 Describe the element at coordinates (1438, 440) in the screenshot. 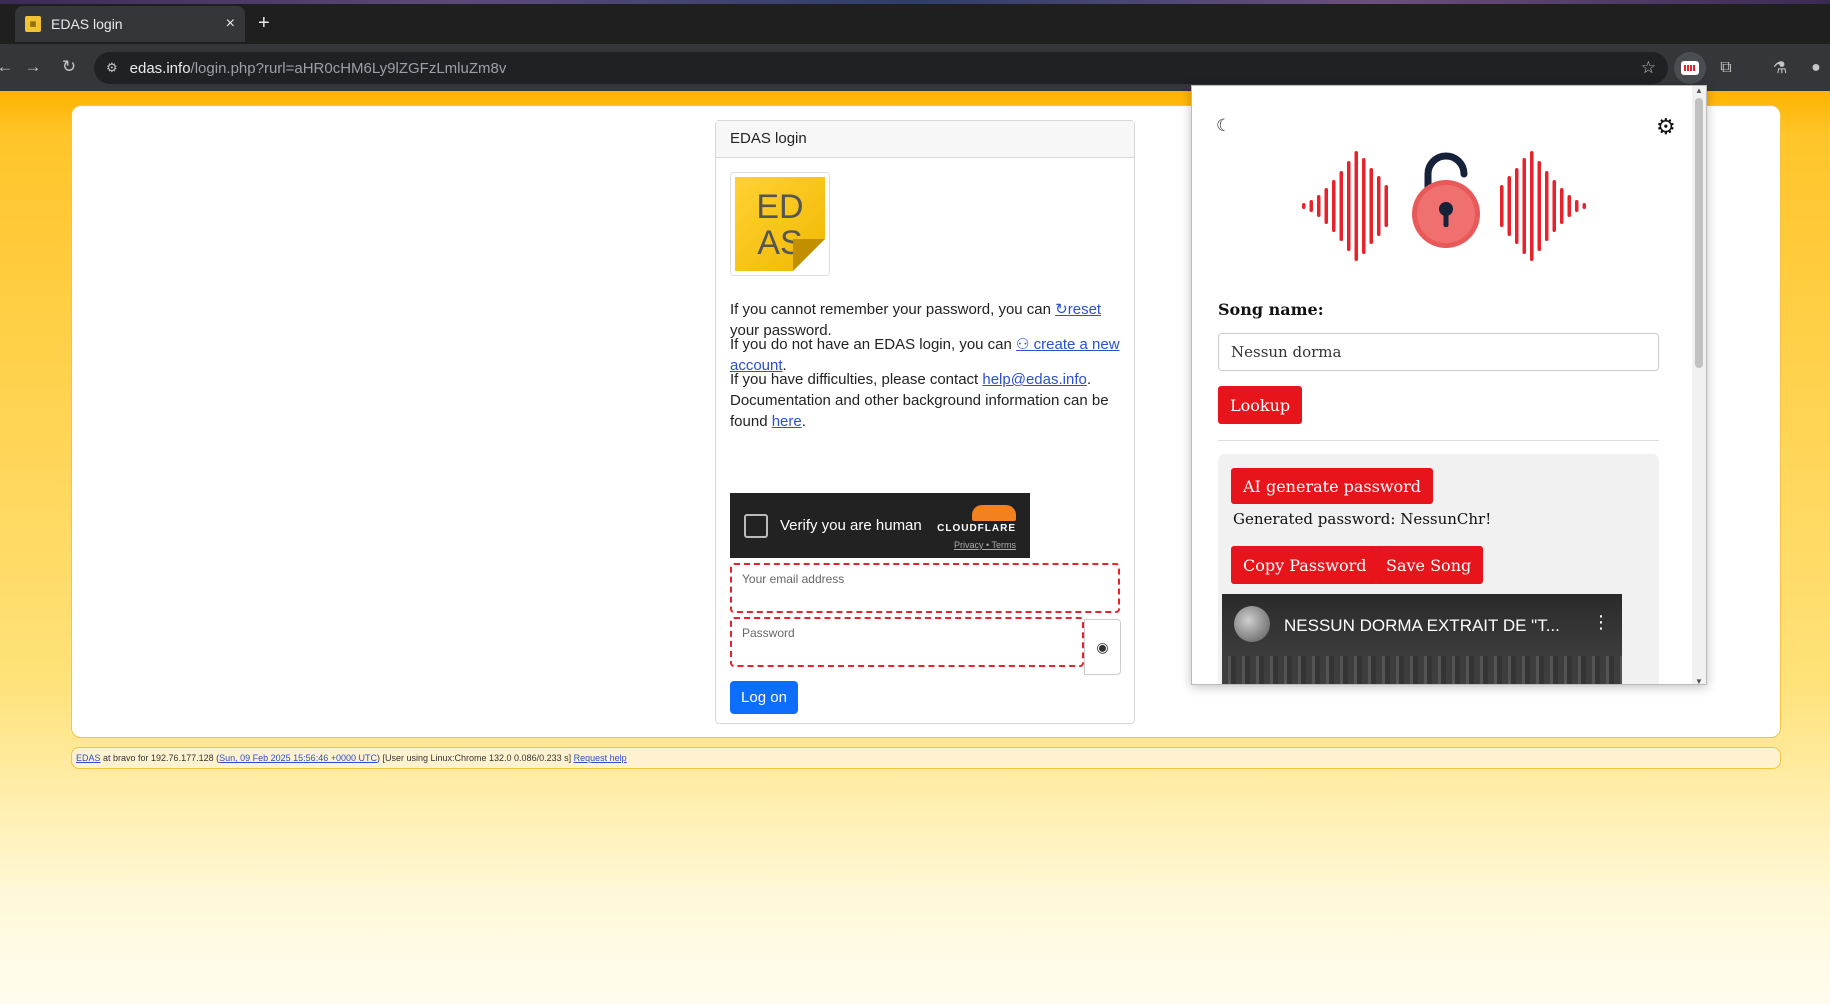

I see `section-divider` at that location.